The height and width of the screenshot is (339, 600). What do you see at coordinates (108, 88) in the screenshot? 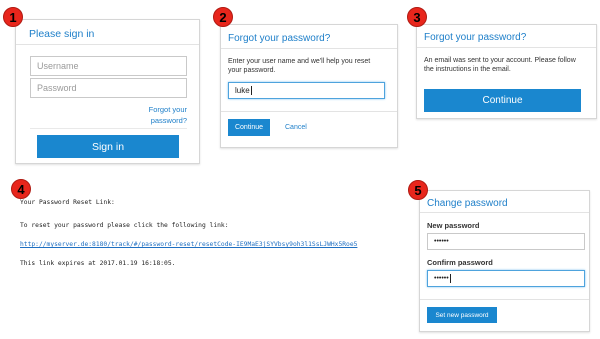
I see `password-input: Password` at bounding box center [108, 88].